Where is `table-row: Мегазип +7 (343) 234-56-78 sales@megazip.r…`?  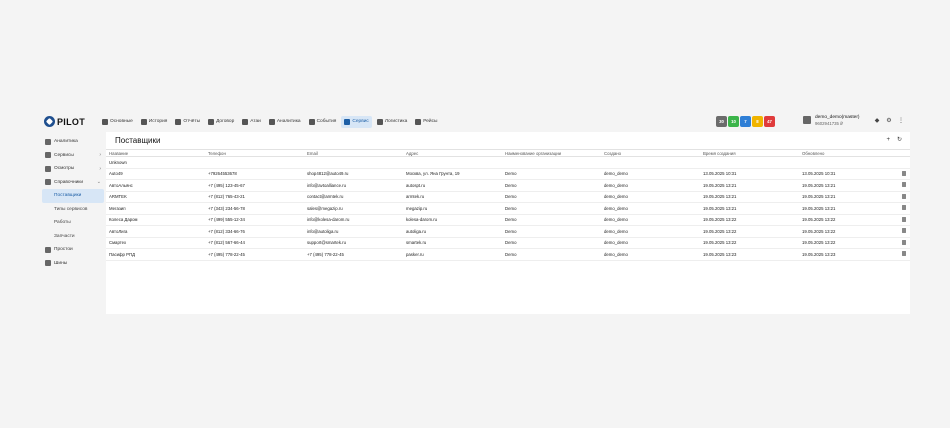 table-row: Мегазип +7 (343) 234-56-78 sales@megazip.r… is located at coordinates (508, 208).